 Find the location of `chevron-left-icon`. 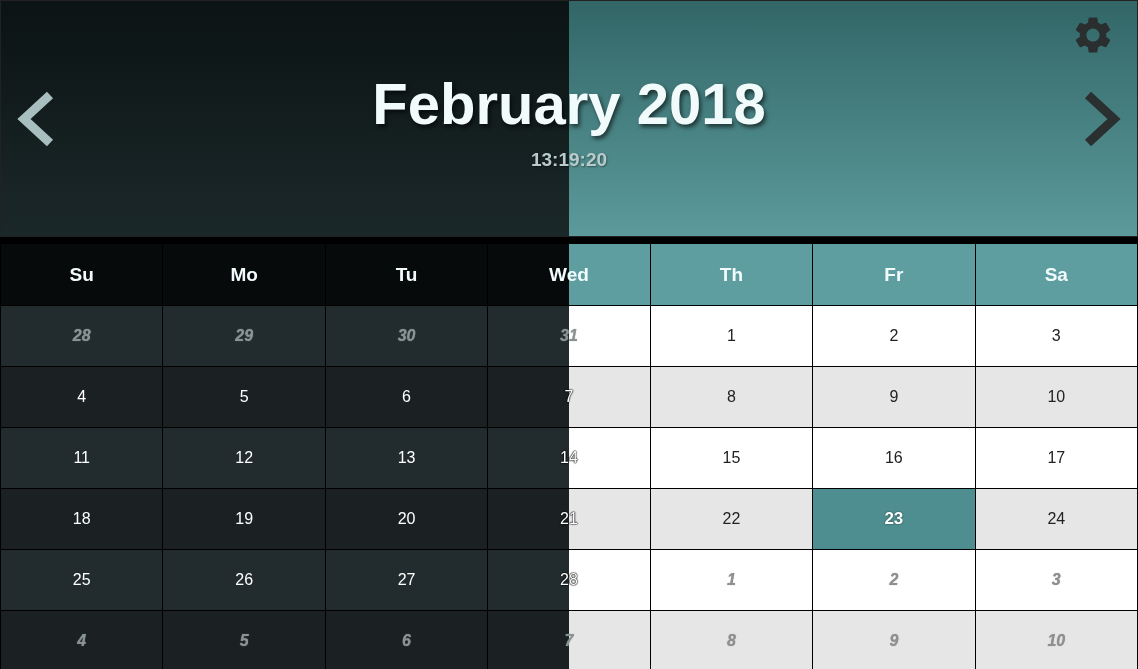

chevron-left-icon is located at coordinates (36, 118).